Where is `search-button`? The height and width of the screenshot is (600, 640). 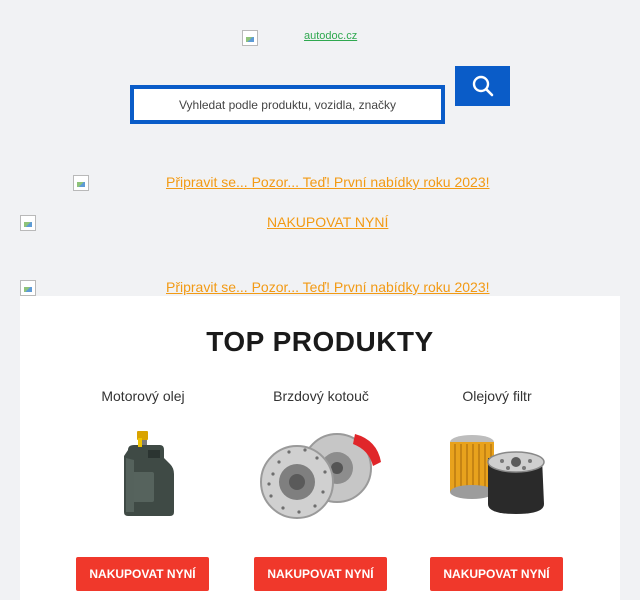
search-button is located at coordinates (482, 86).